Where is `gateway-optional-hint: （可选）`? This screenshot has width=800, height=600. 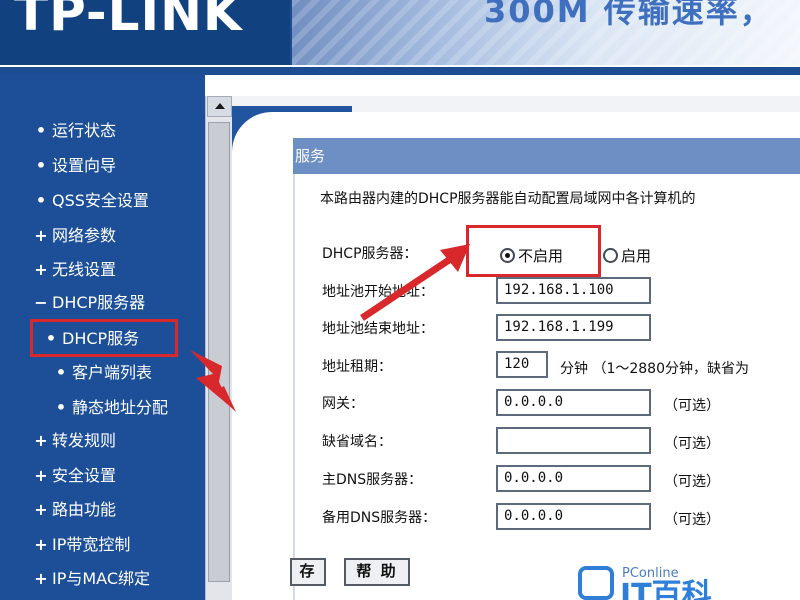
gateway-optional-hint: （可选） is located at coordinates (692, 406).